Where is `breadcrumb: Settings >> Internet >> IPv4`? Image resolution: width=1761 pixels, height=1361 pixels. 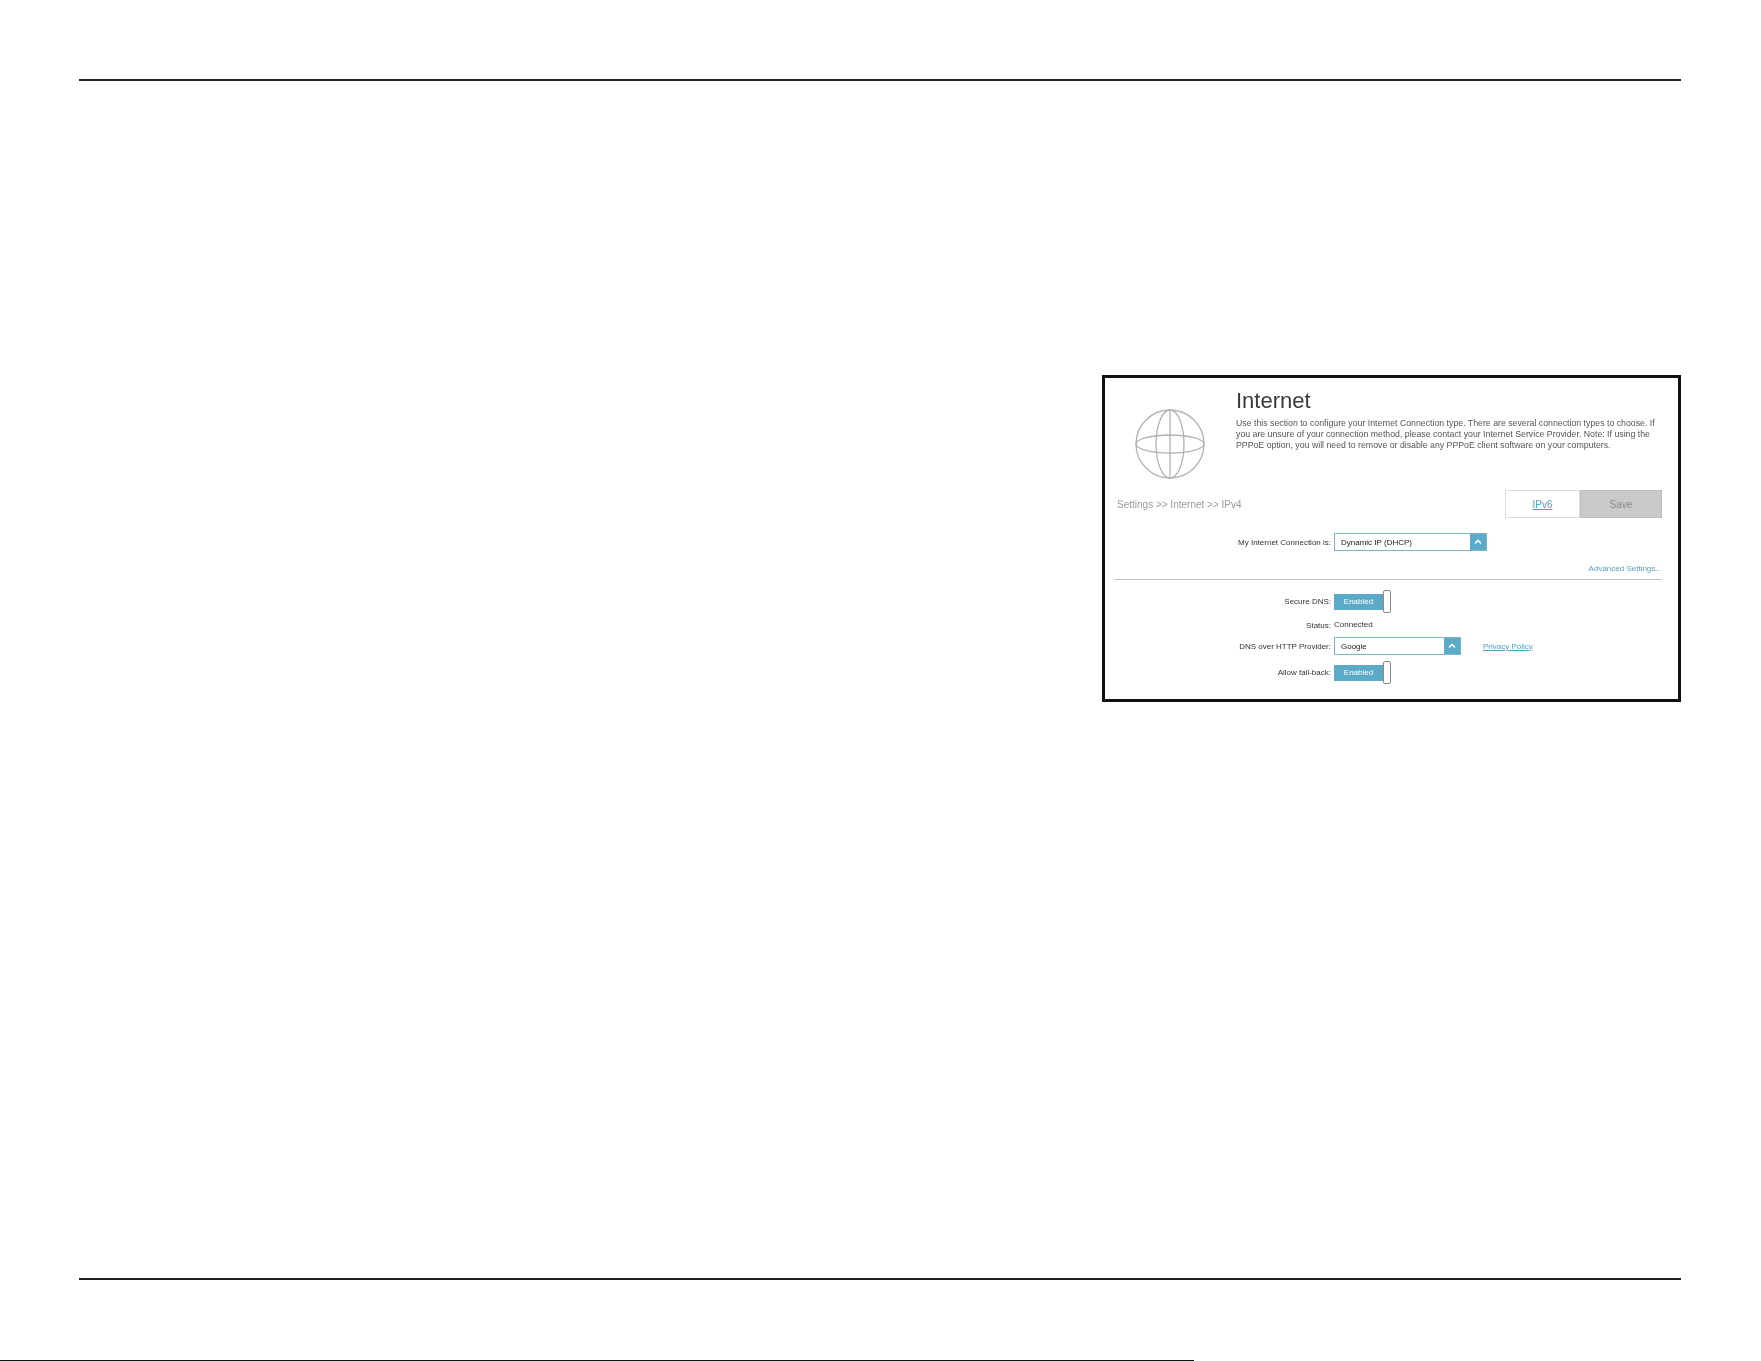 breadcrumb: Settings >> Internet >> IPv4 is located at coordinates (1179, 504).